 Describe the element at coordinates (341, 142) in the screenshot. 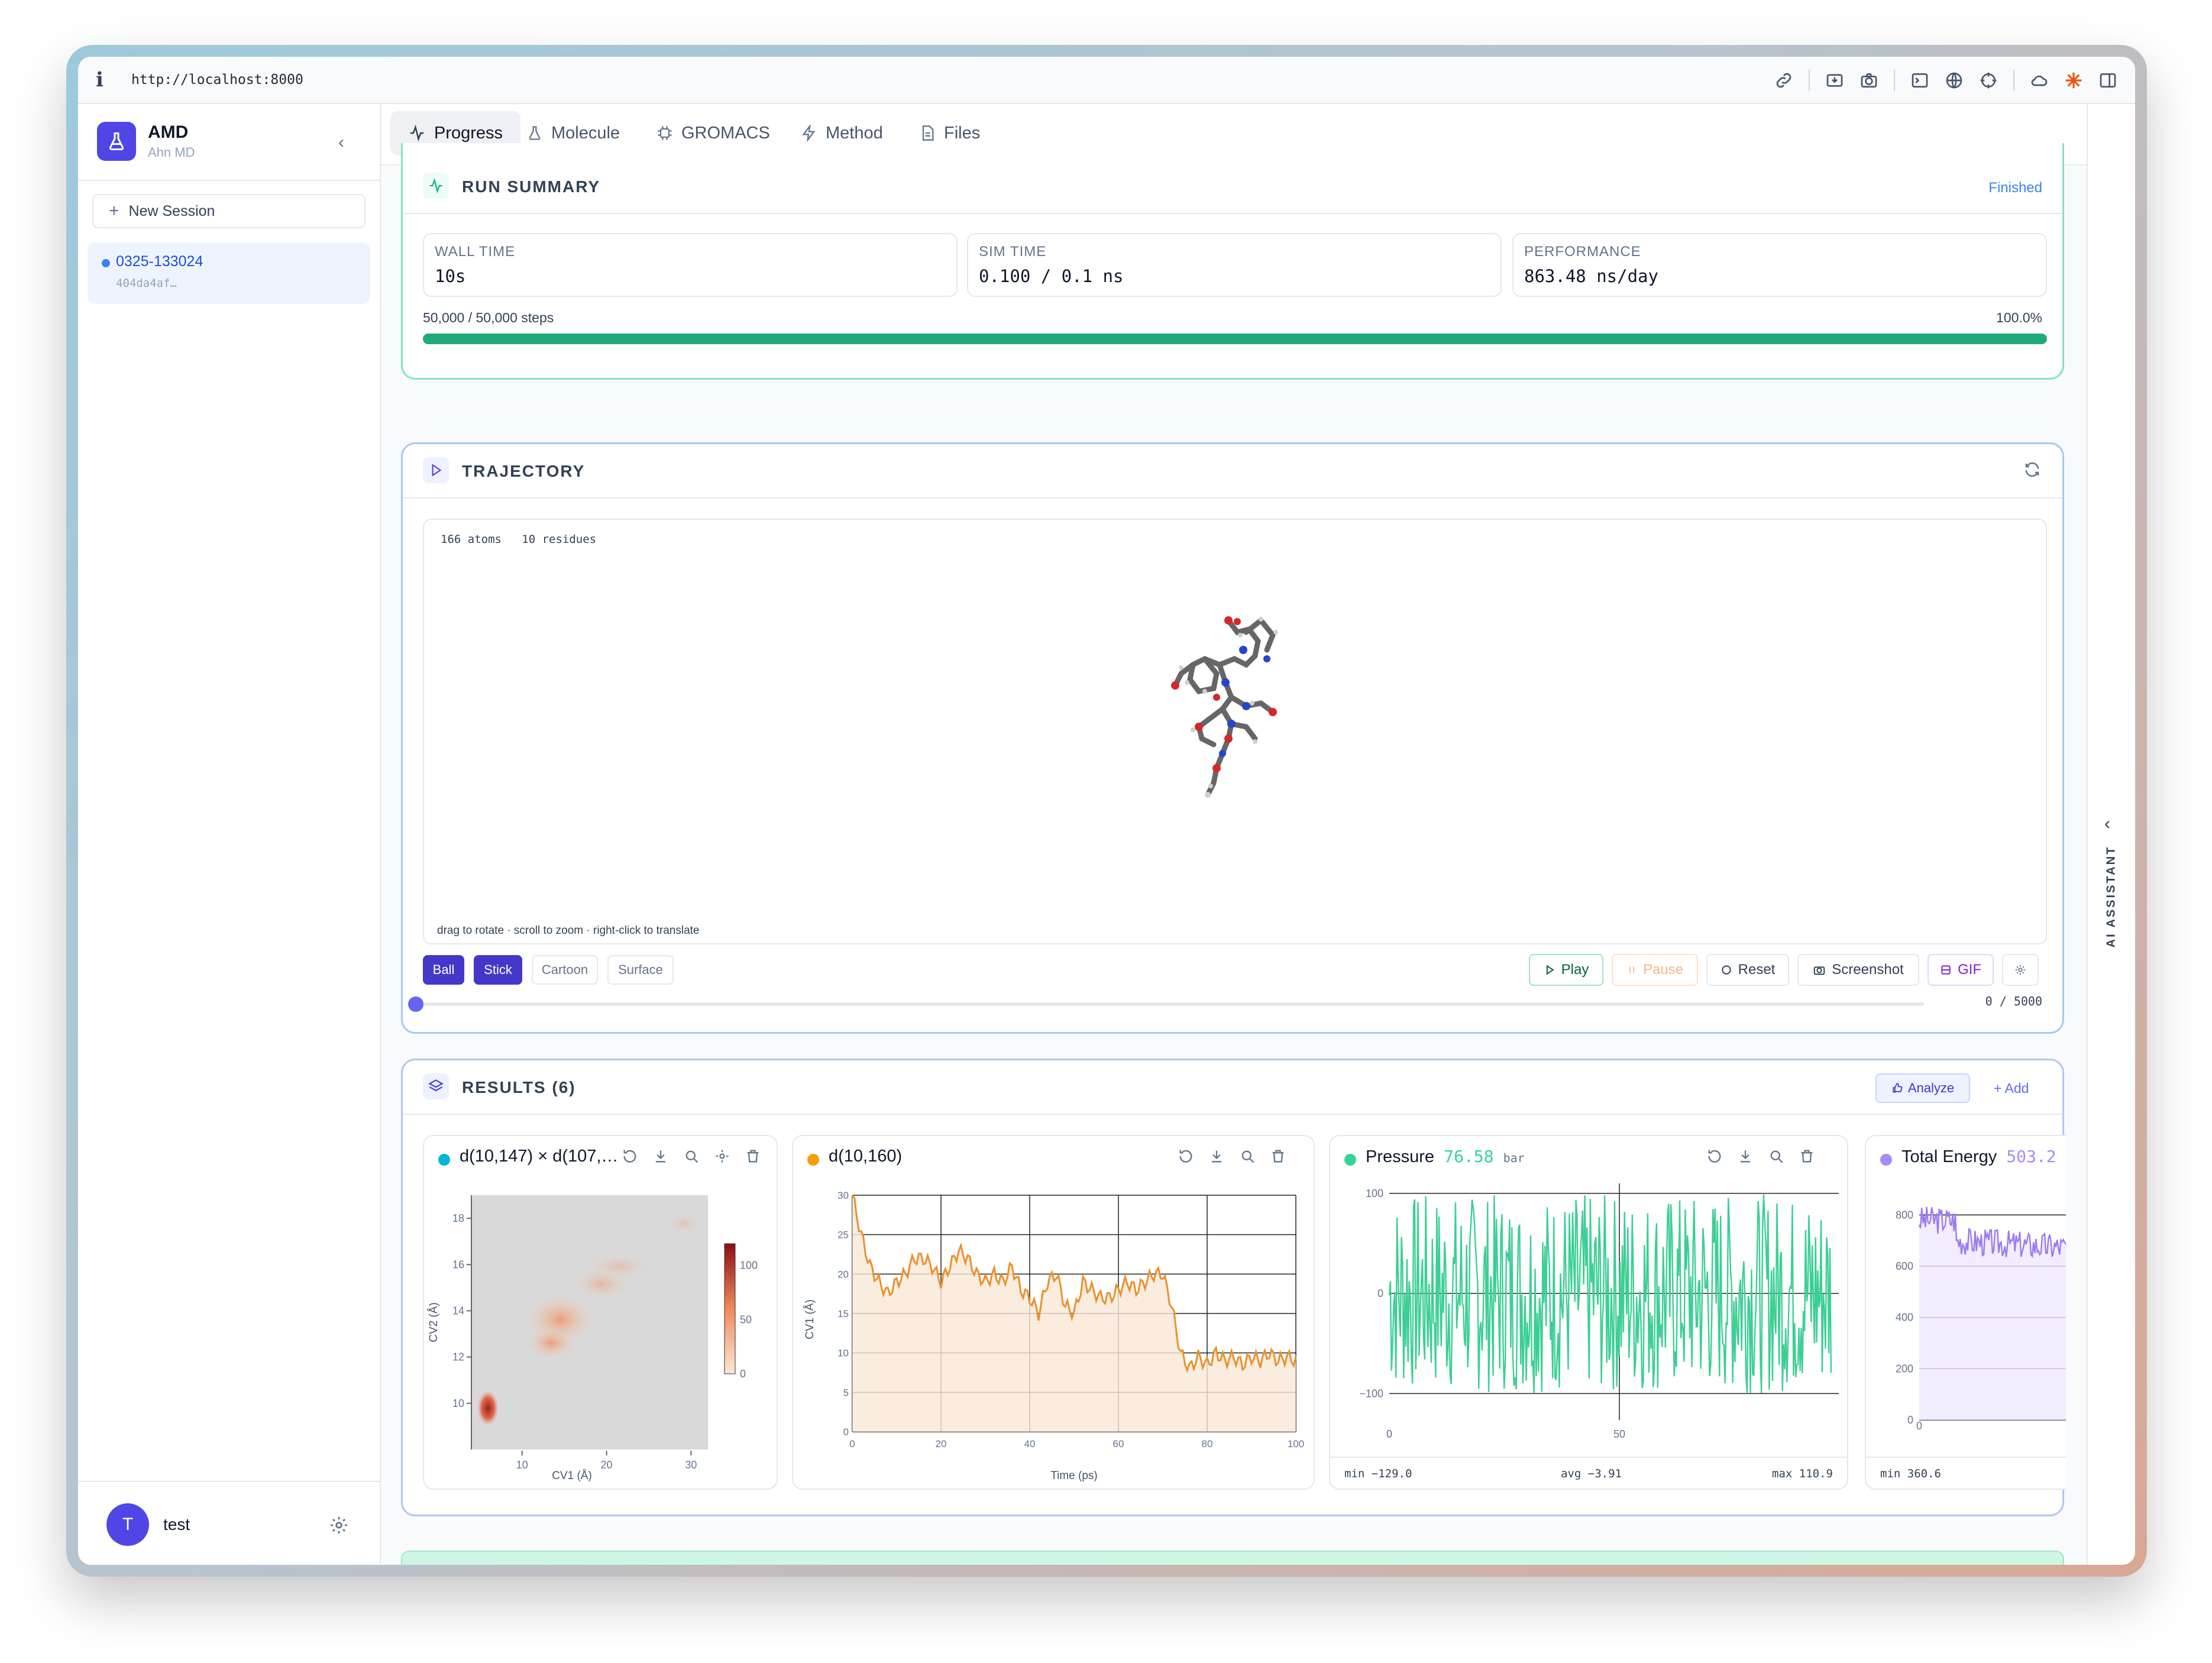

I see `collapse-sidebar-icon: ‹` at that location.